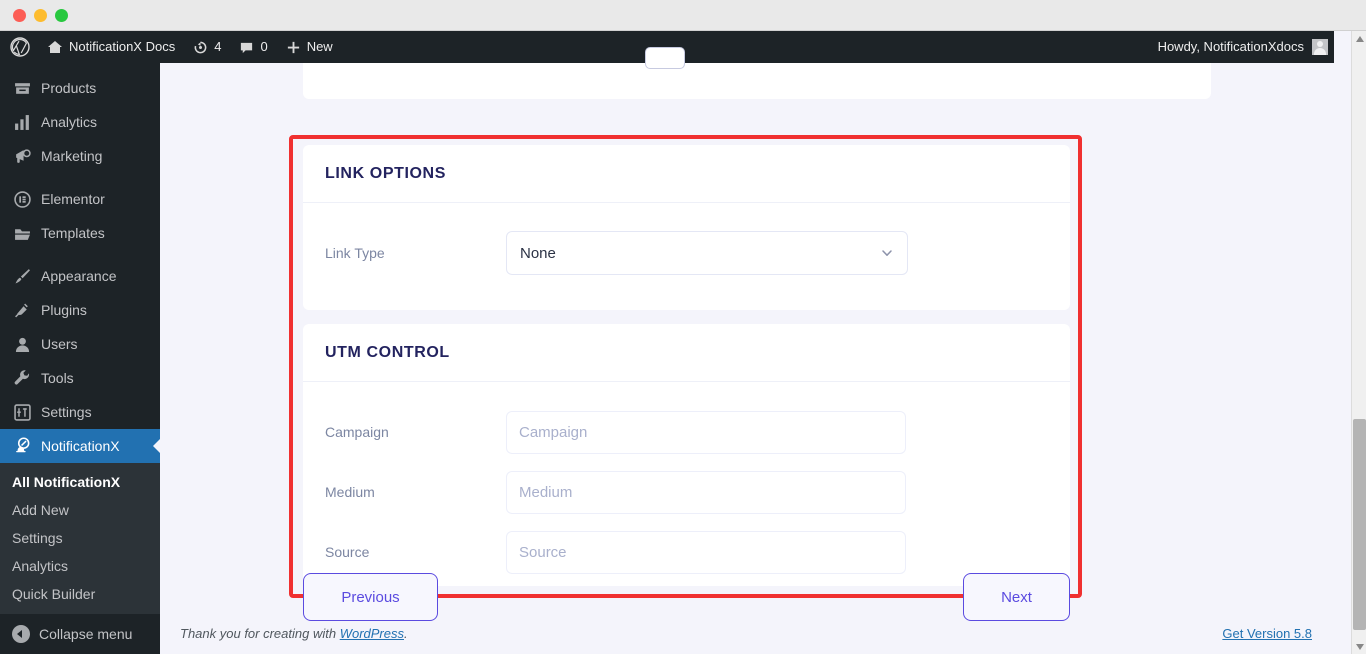  What do you see at coordinates (72, 156) in the screenshot?
I see `sidebar-item-label: Marketing` at bounding box center [72, 156].